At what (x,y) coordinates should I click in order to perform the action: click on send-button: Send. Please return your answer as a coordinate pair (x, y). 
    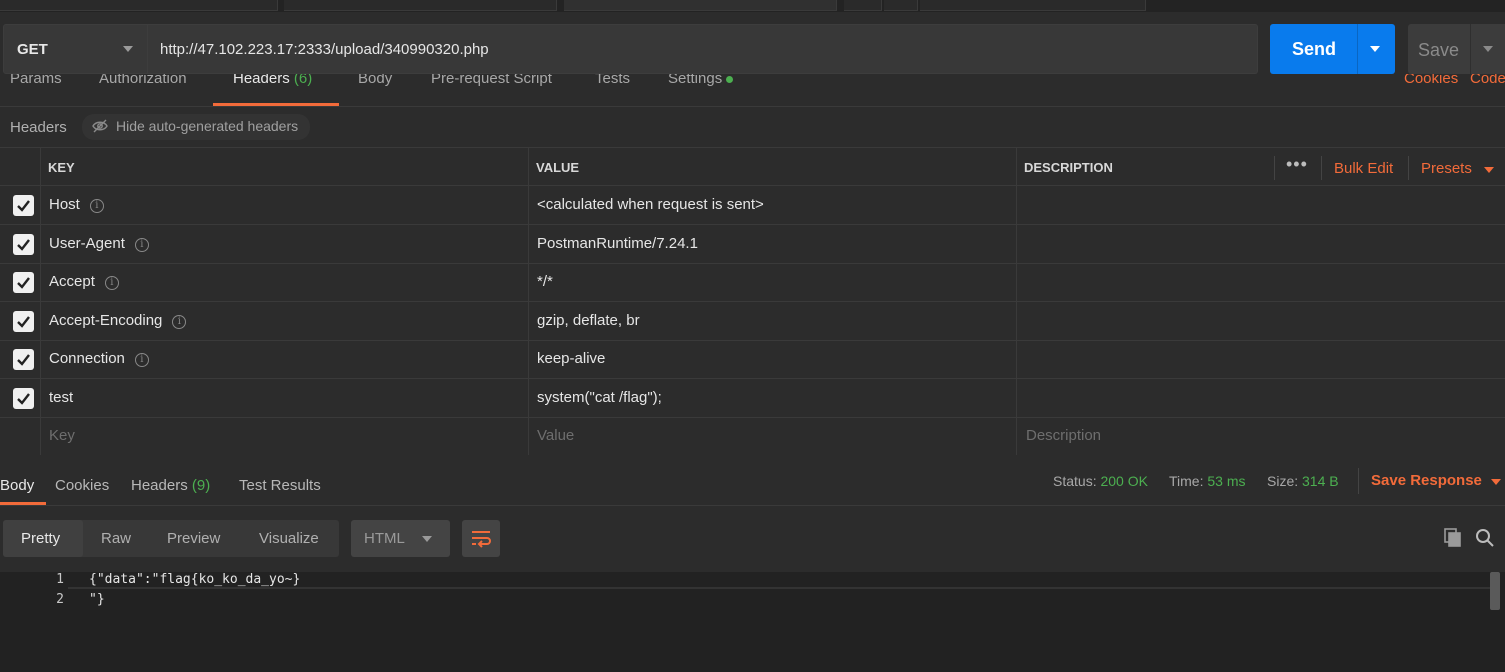
    Looking at the image, I should click on (1332, 49).